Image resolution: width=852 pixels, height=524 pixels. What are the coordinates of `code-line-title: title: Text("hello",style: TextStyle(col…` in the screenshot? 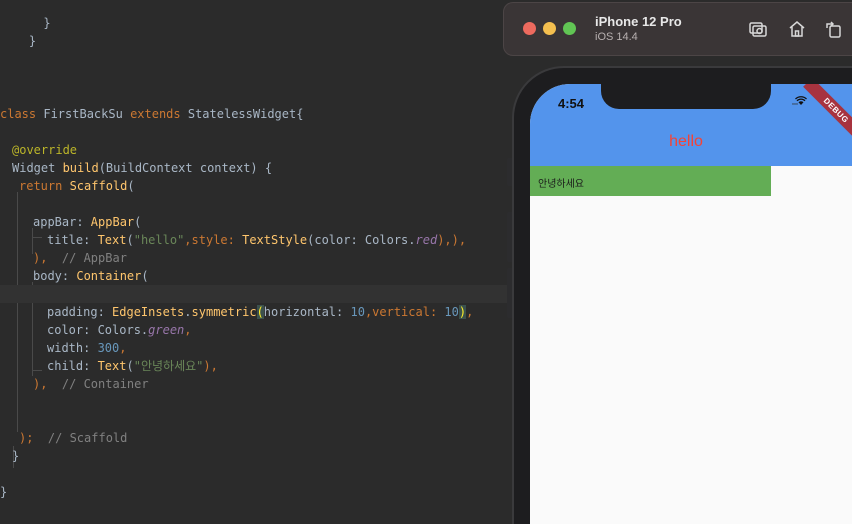 It's located at (257, 240).